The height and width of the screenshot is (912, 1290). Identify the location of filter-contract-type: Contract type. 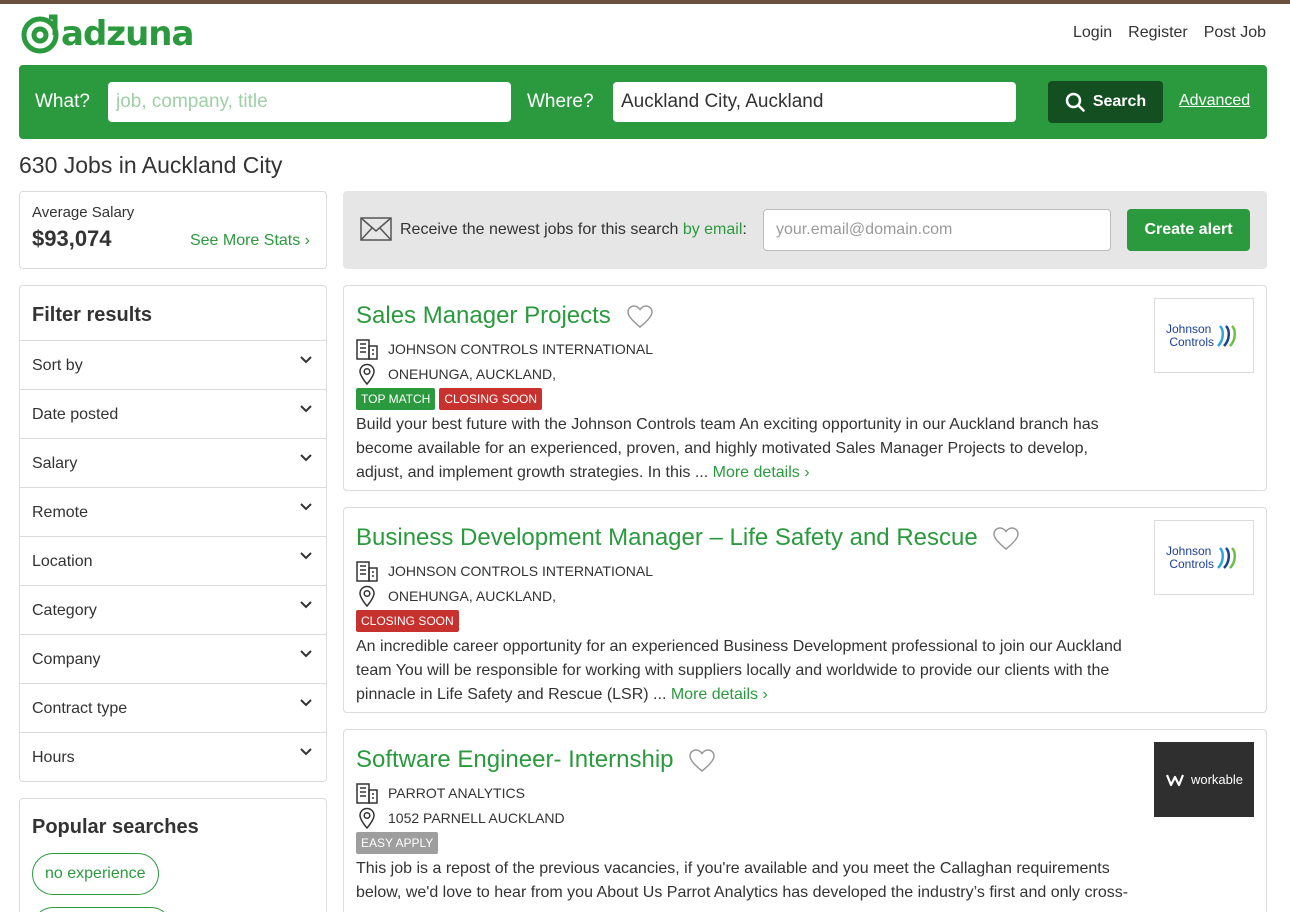
(173, 708).